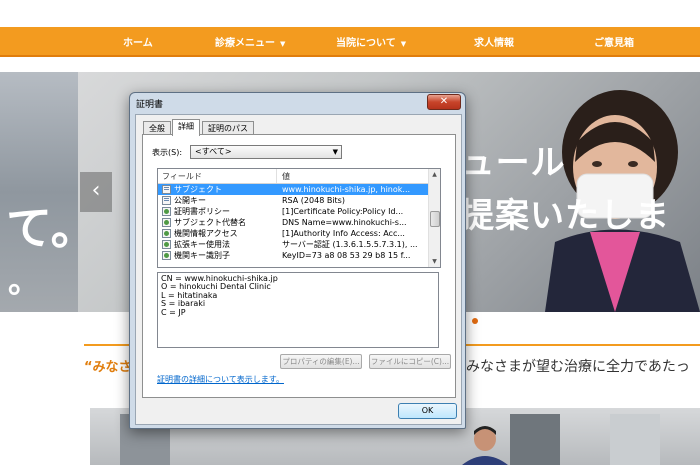 This screenshot has width=700, height=465. What do you see at coordinates (213, 151) in the screenshot?
I see `show-dropdown-value: <すべて>` at bounding box center [213, 151].